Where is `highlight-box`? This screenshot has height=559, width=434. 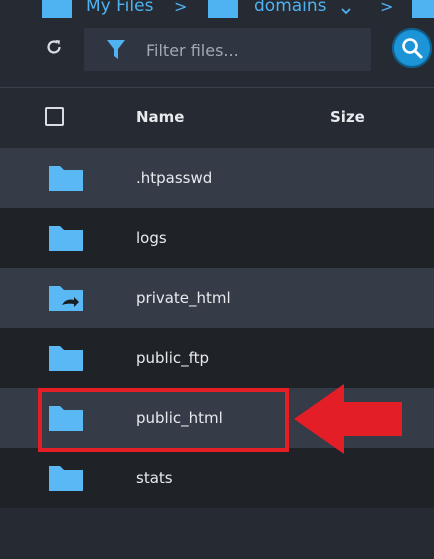 highlight-box is located at coordinates (163, 420).